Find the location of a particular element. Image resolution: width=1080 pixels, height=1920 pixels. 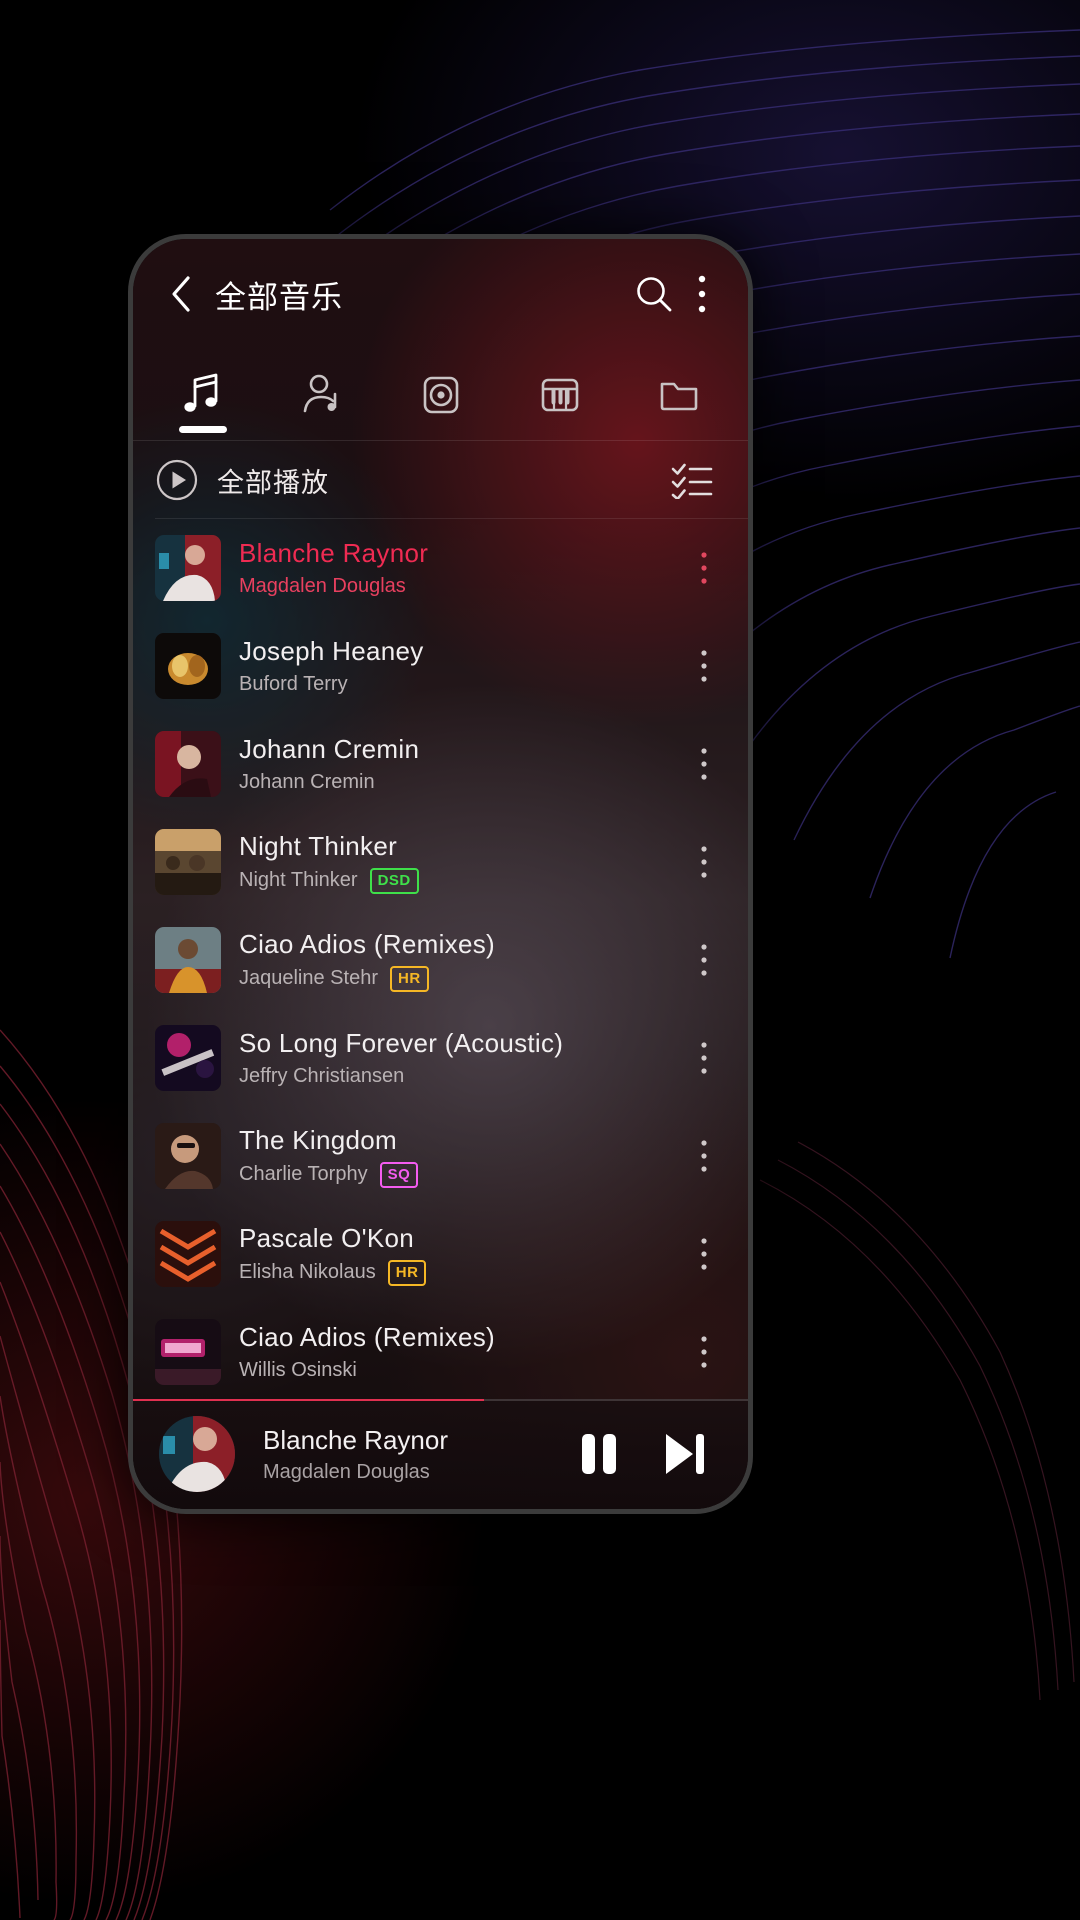

playback-progress-fill is located at coordinates (308, 1400).